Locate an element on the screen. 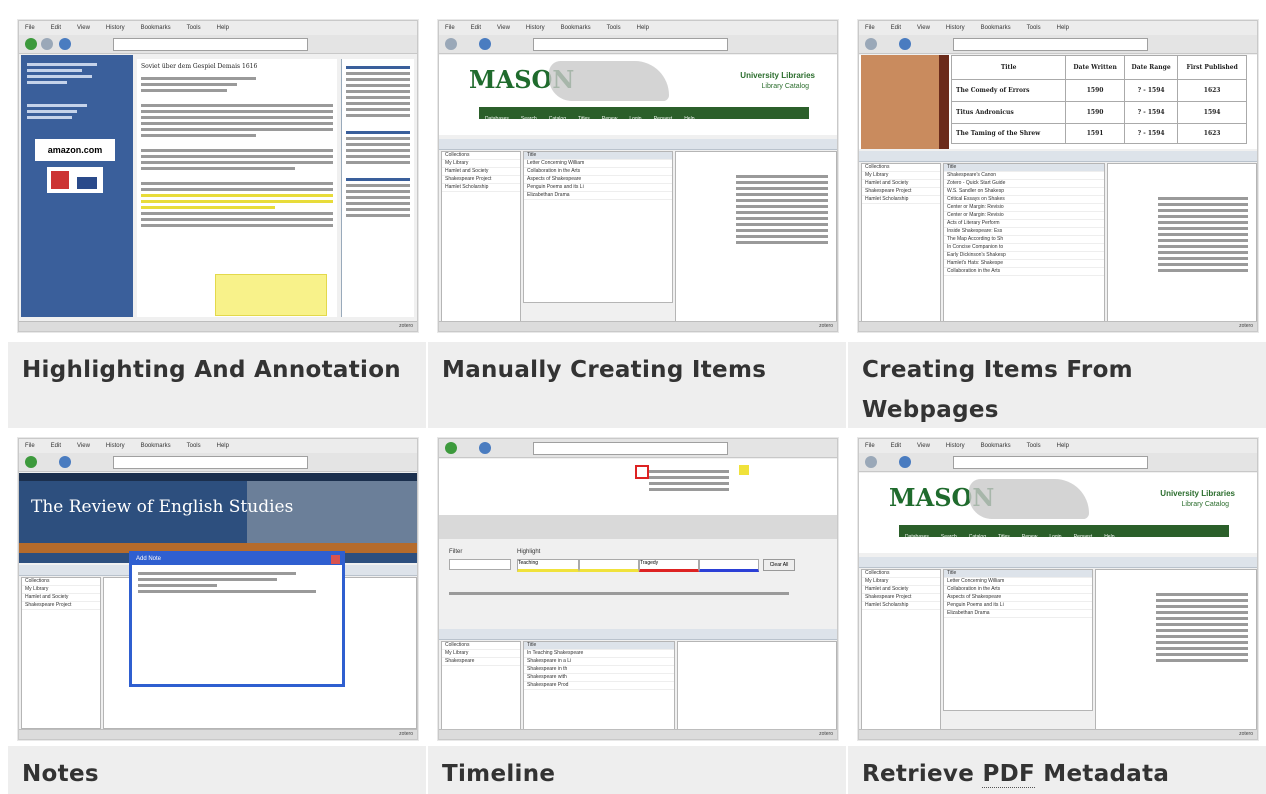 Image resolution: width=1266 pixels, height=794 pixels. journal-title: The Review of English Studies is located at coordinates (162, 507).